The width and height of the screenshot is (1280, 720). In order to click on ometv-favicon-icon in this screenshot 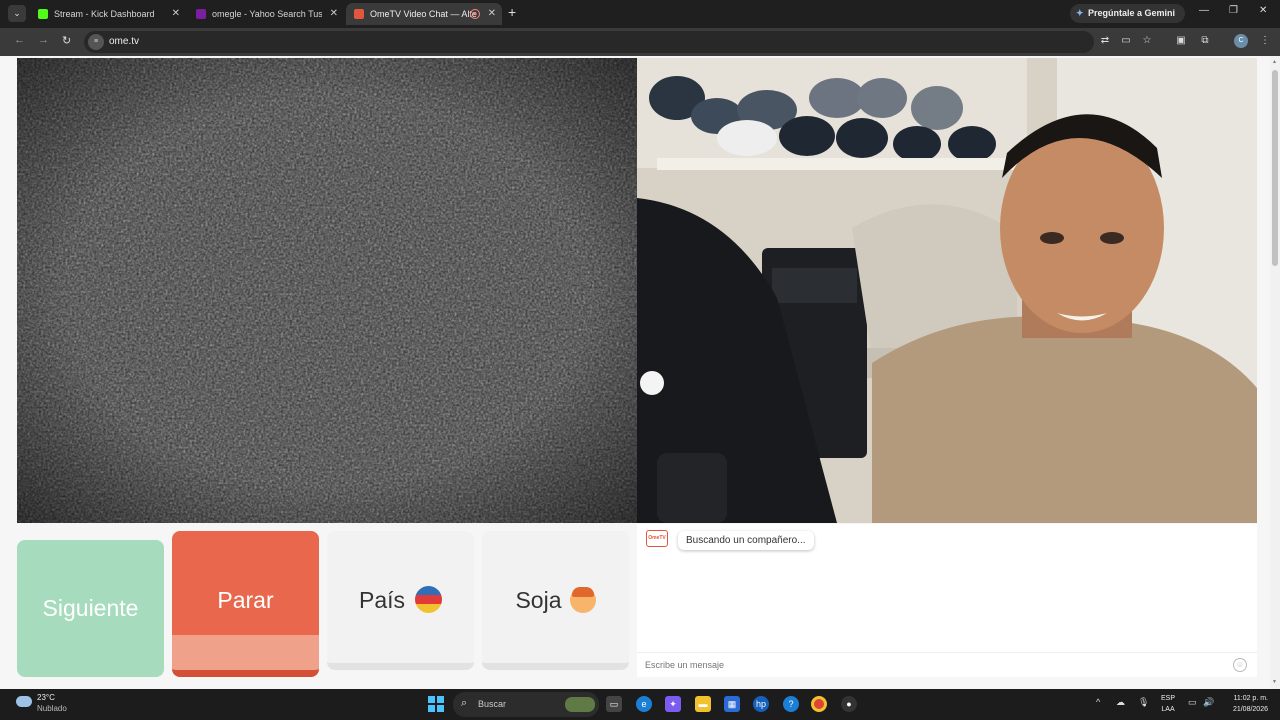, I will do `click(359, 14)`.